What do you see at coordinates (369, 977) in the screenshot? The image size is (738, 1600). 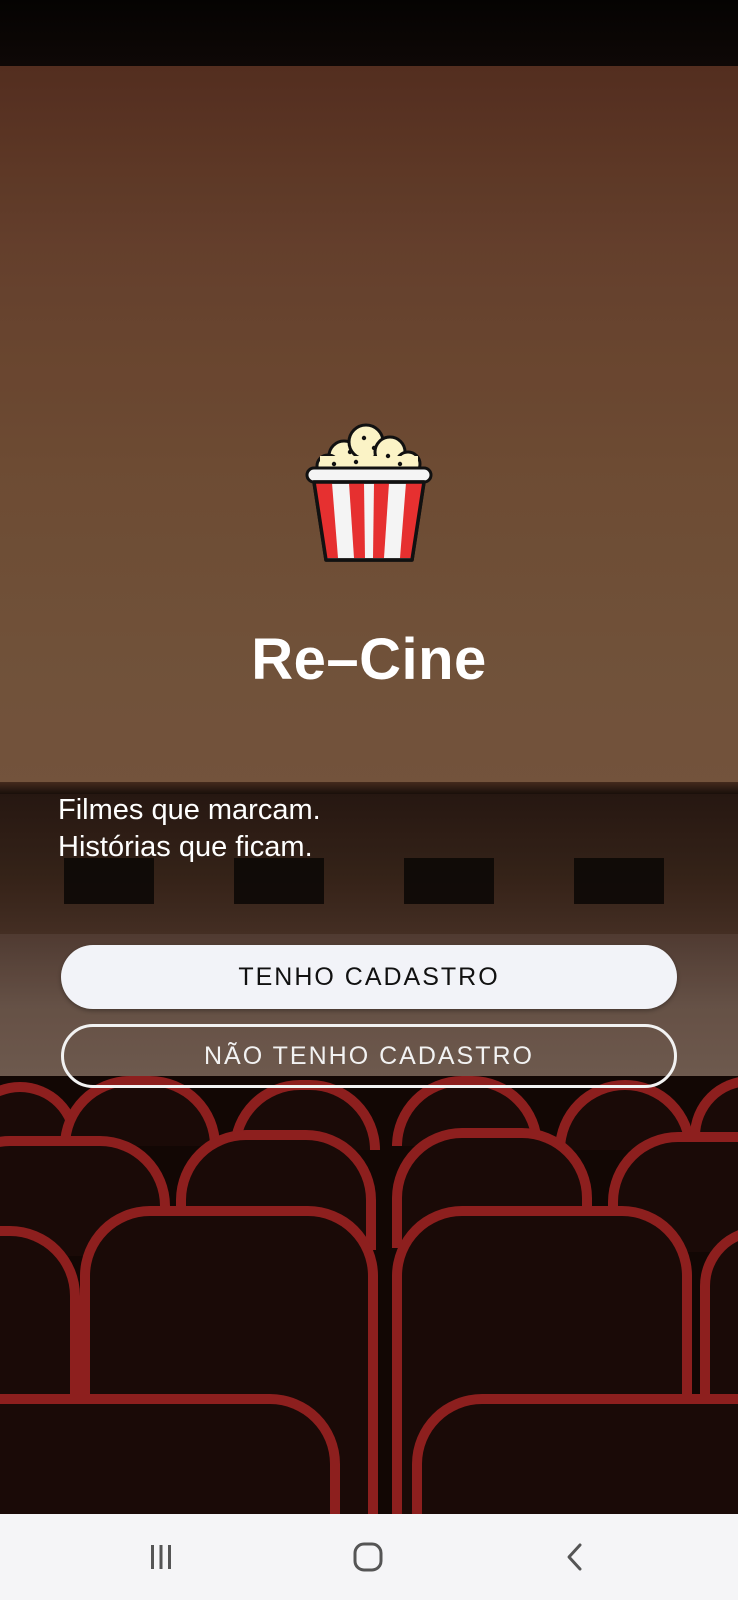 I see `login-button: TENHO CADASTRO` at bounding box center [369, 977].